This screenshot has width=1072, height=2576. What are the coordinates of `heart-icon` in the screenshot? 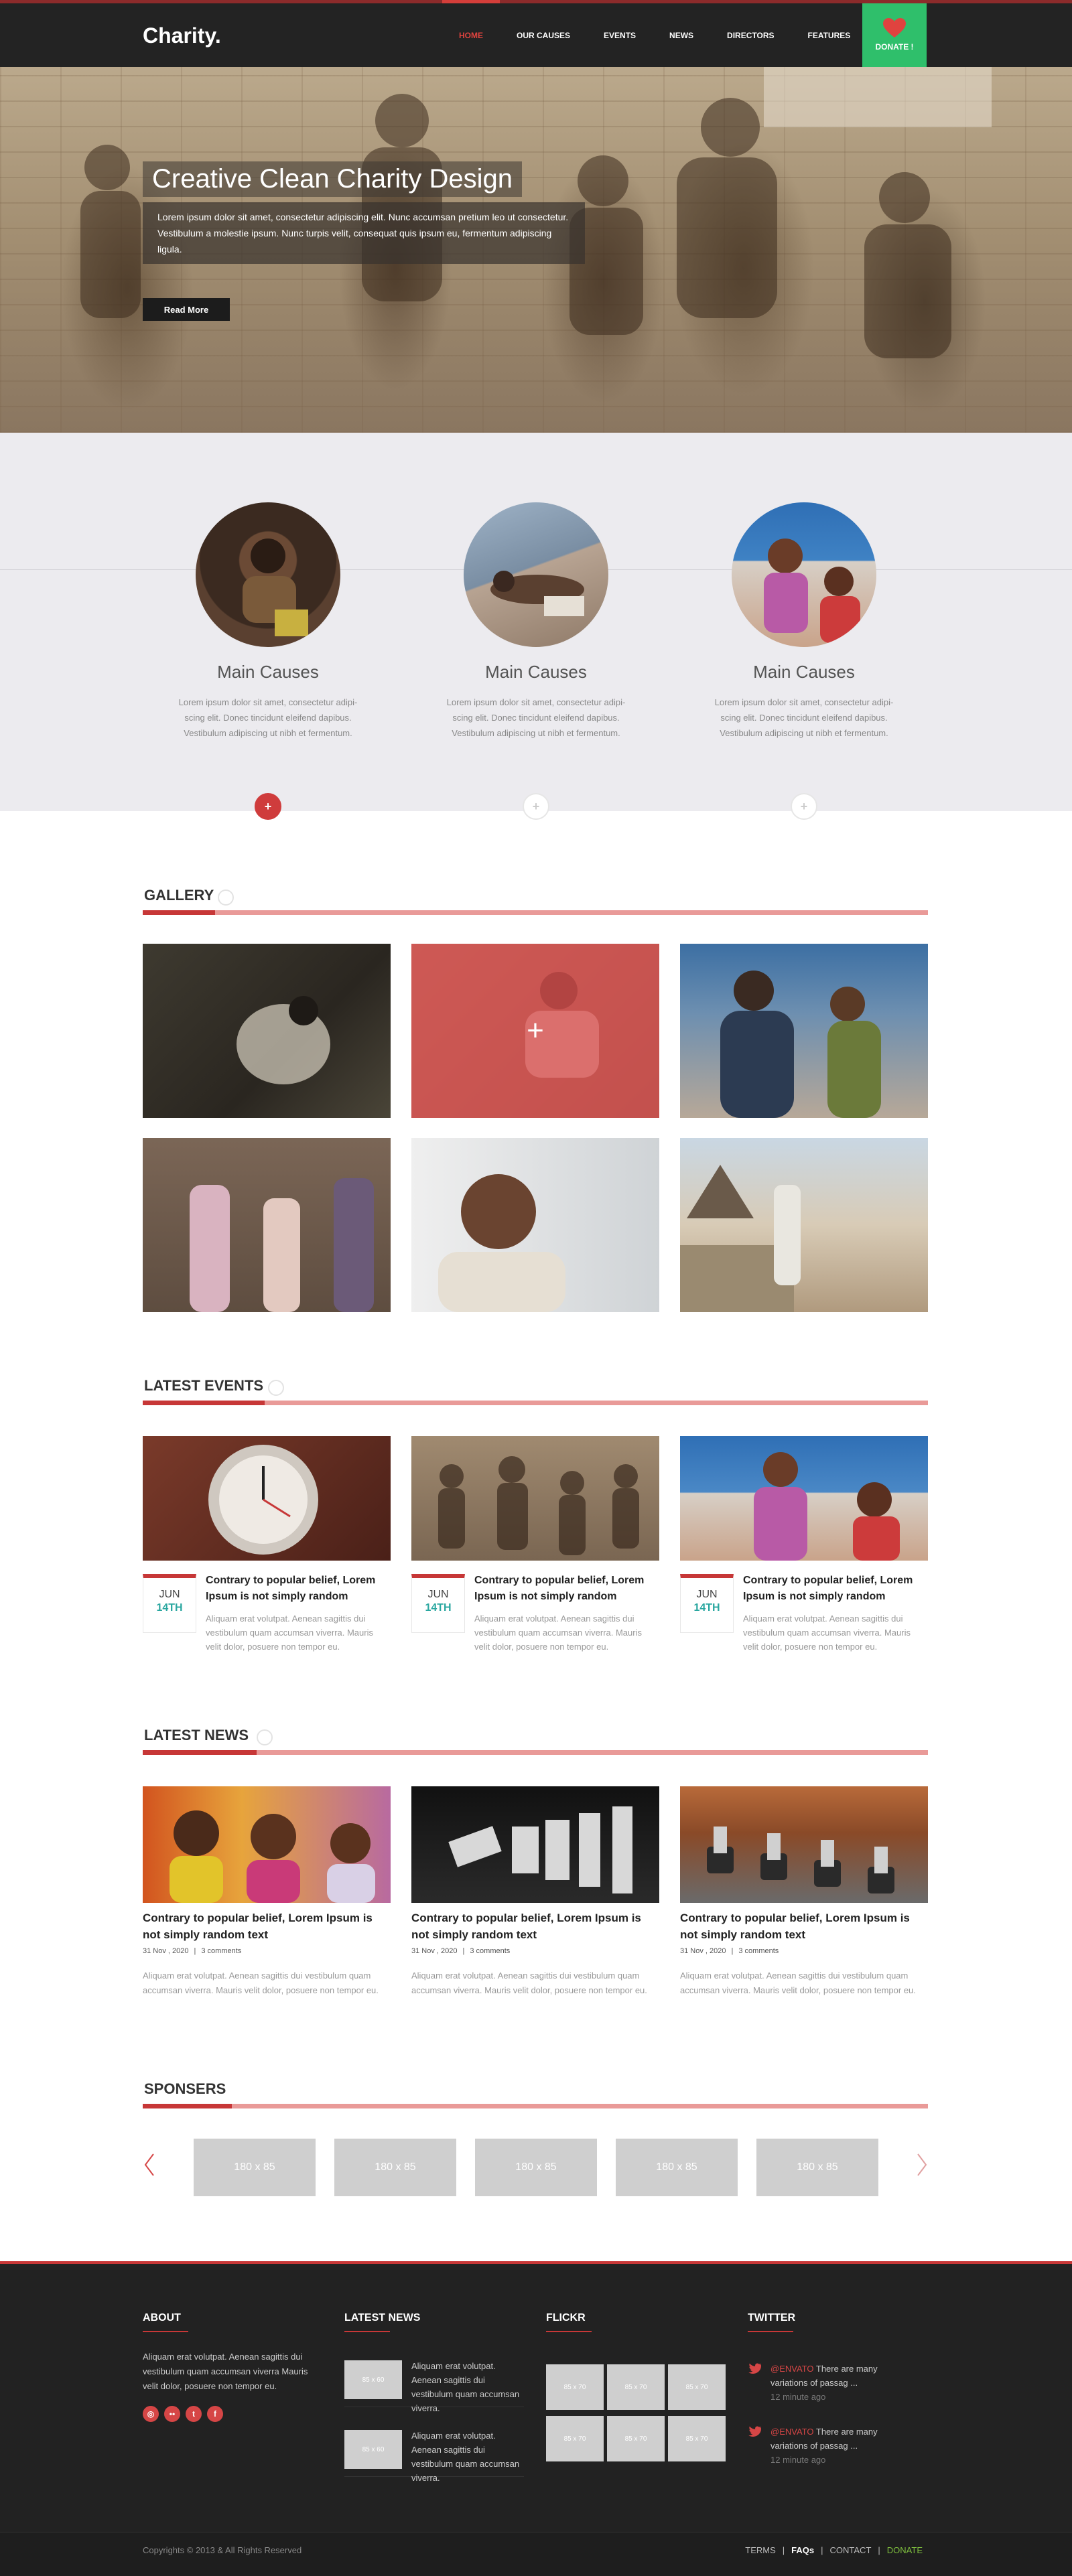 It's located at (895, 28).